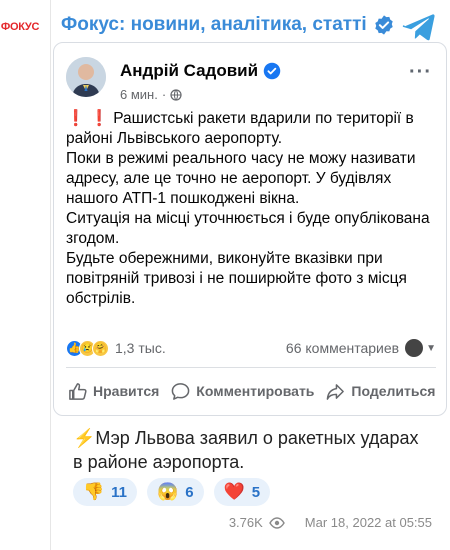 The height and width of the screenshot is (550, 450). What do you see at coordinates (214, 25) in the screenshot?
I see `channel-title: Фокус: новини, аналітика, статті` at bounding box center [214, 25].